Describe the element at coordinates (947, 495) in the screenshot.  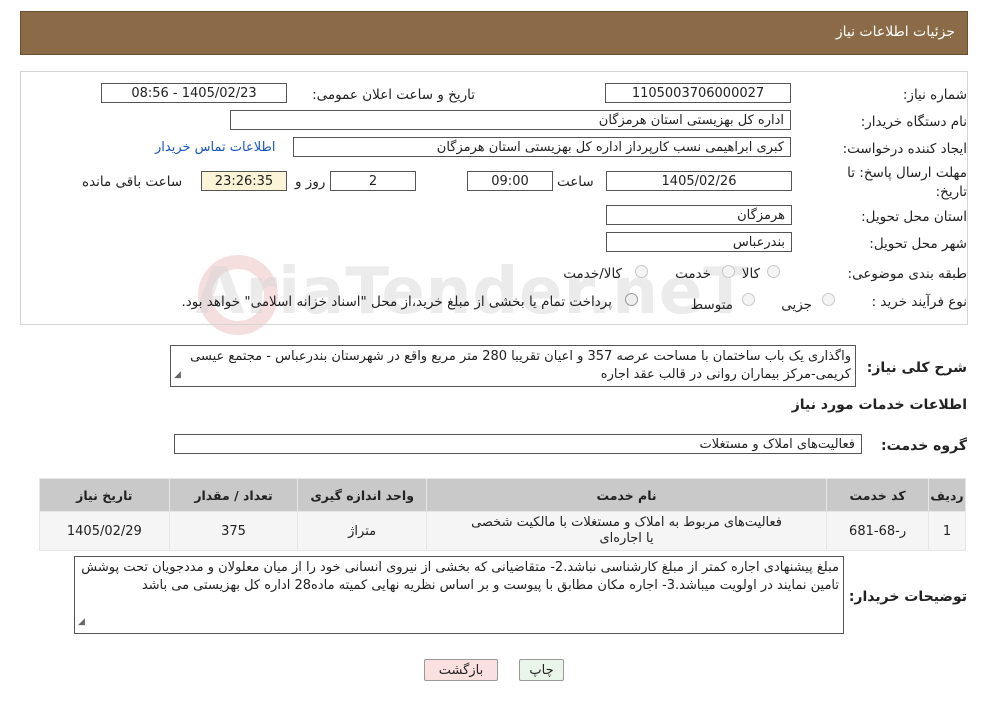
I see `col-header-row: ردیف` at that location.